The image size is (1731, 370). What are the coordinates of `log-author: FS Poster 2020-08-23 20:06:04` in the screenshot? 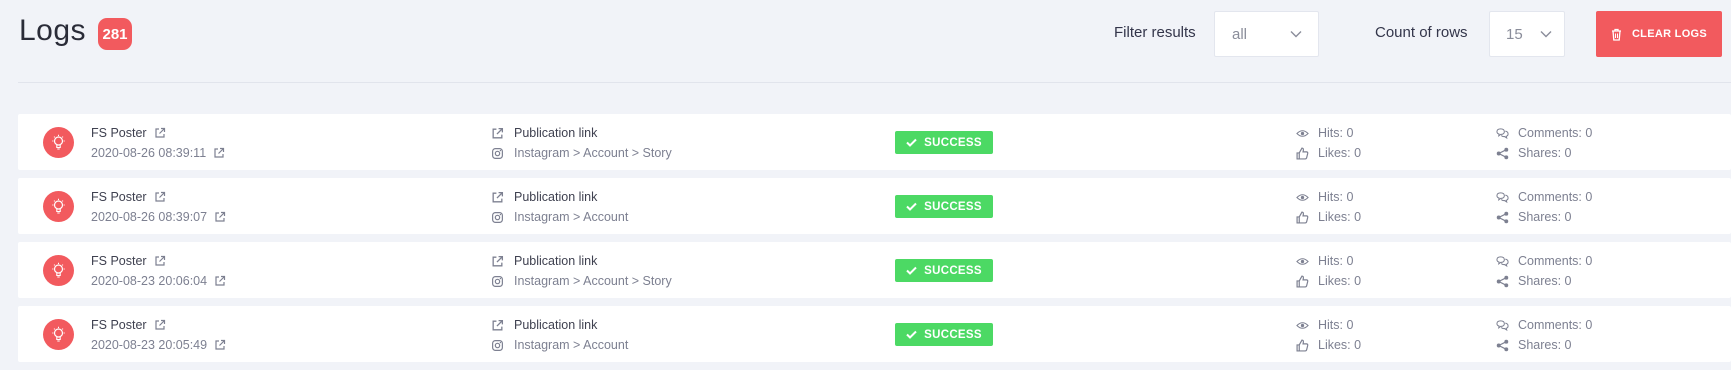 It's located at (158, 271).